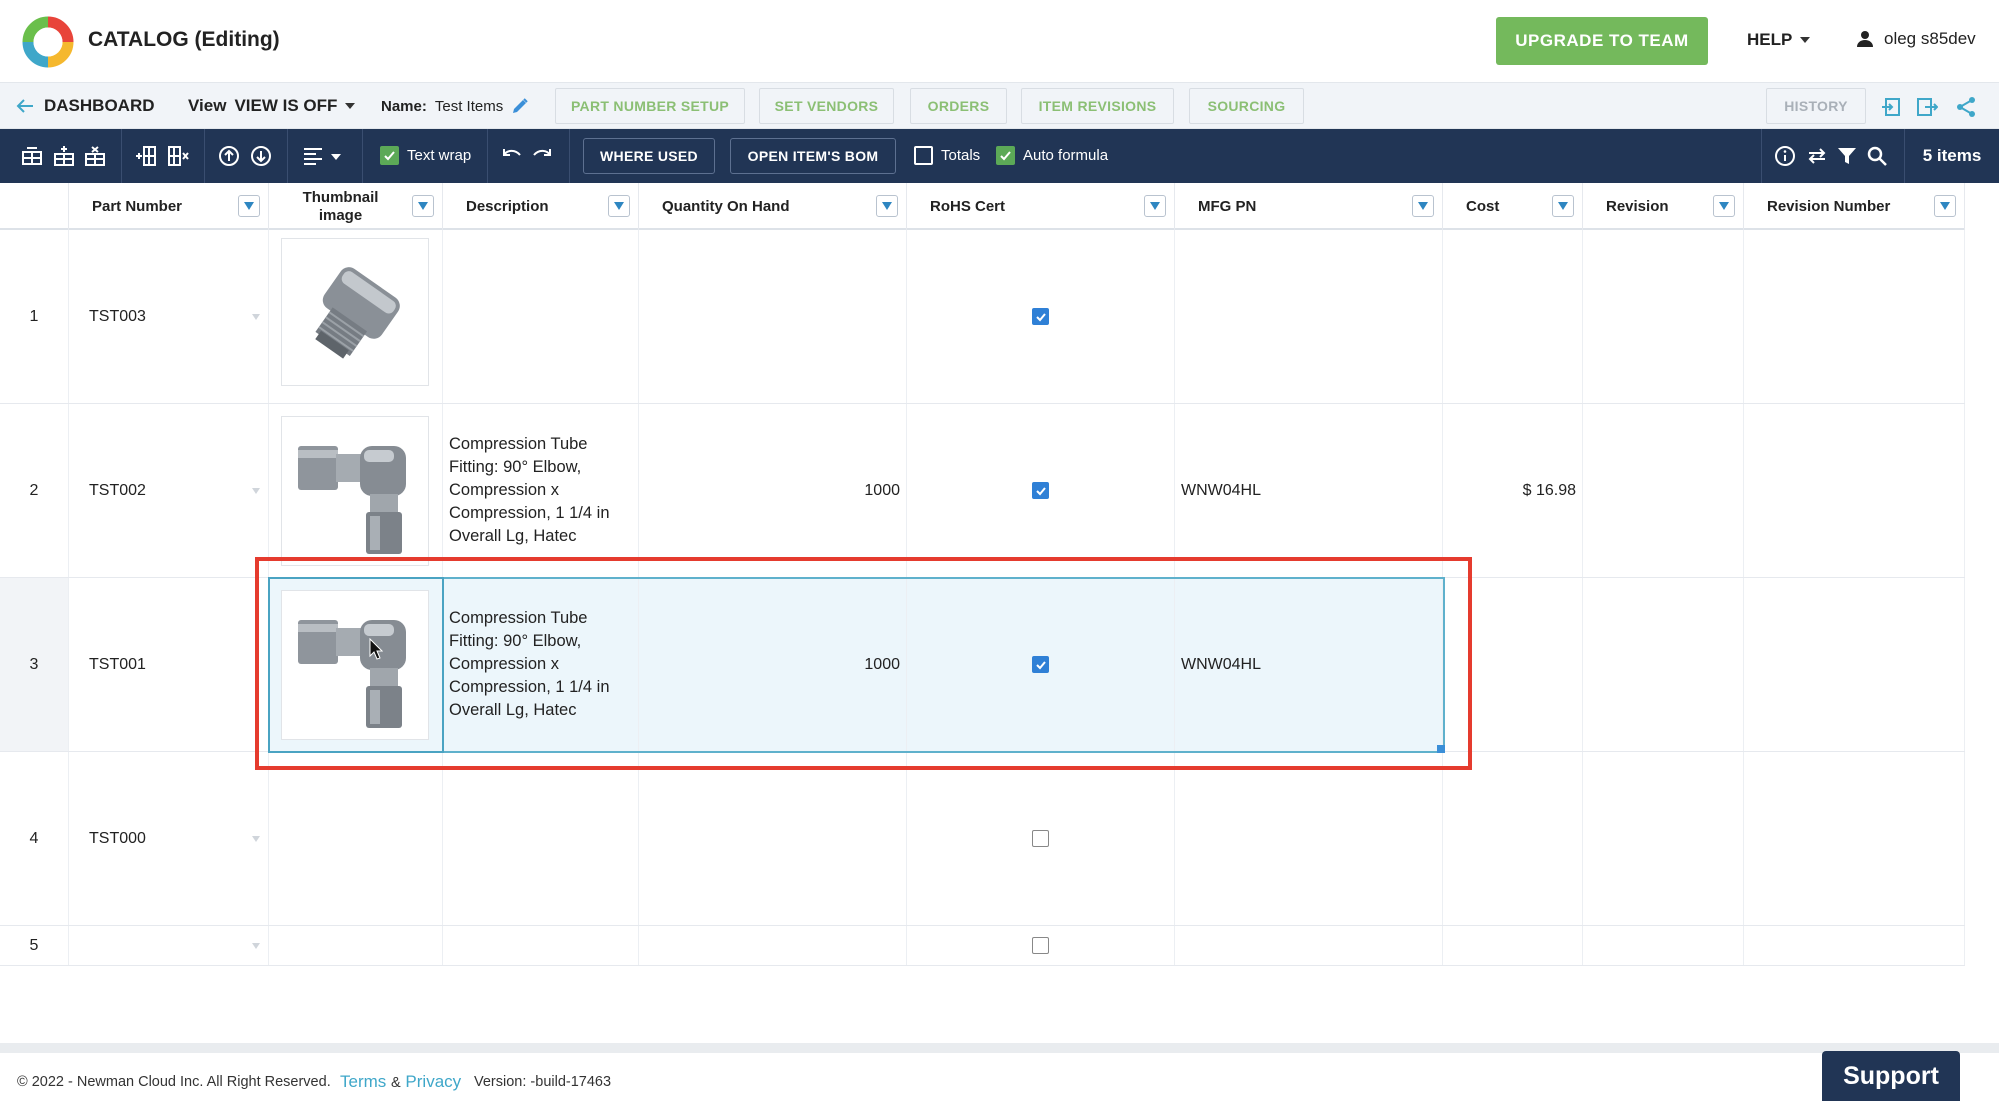 This screenshot has height=1101, width=1999. Describe the element at coordinates (1246, 106) in the screenshot. I see `tab-sourcing: SOURCING` at that location.